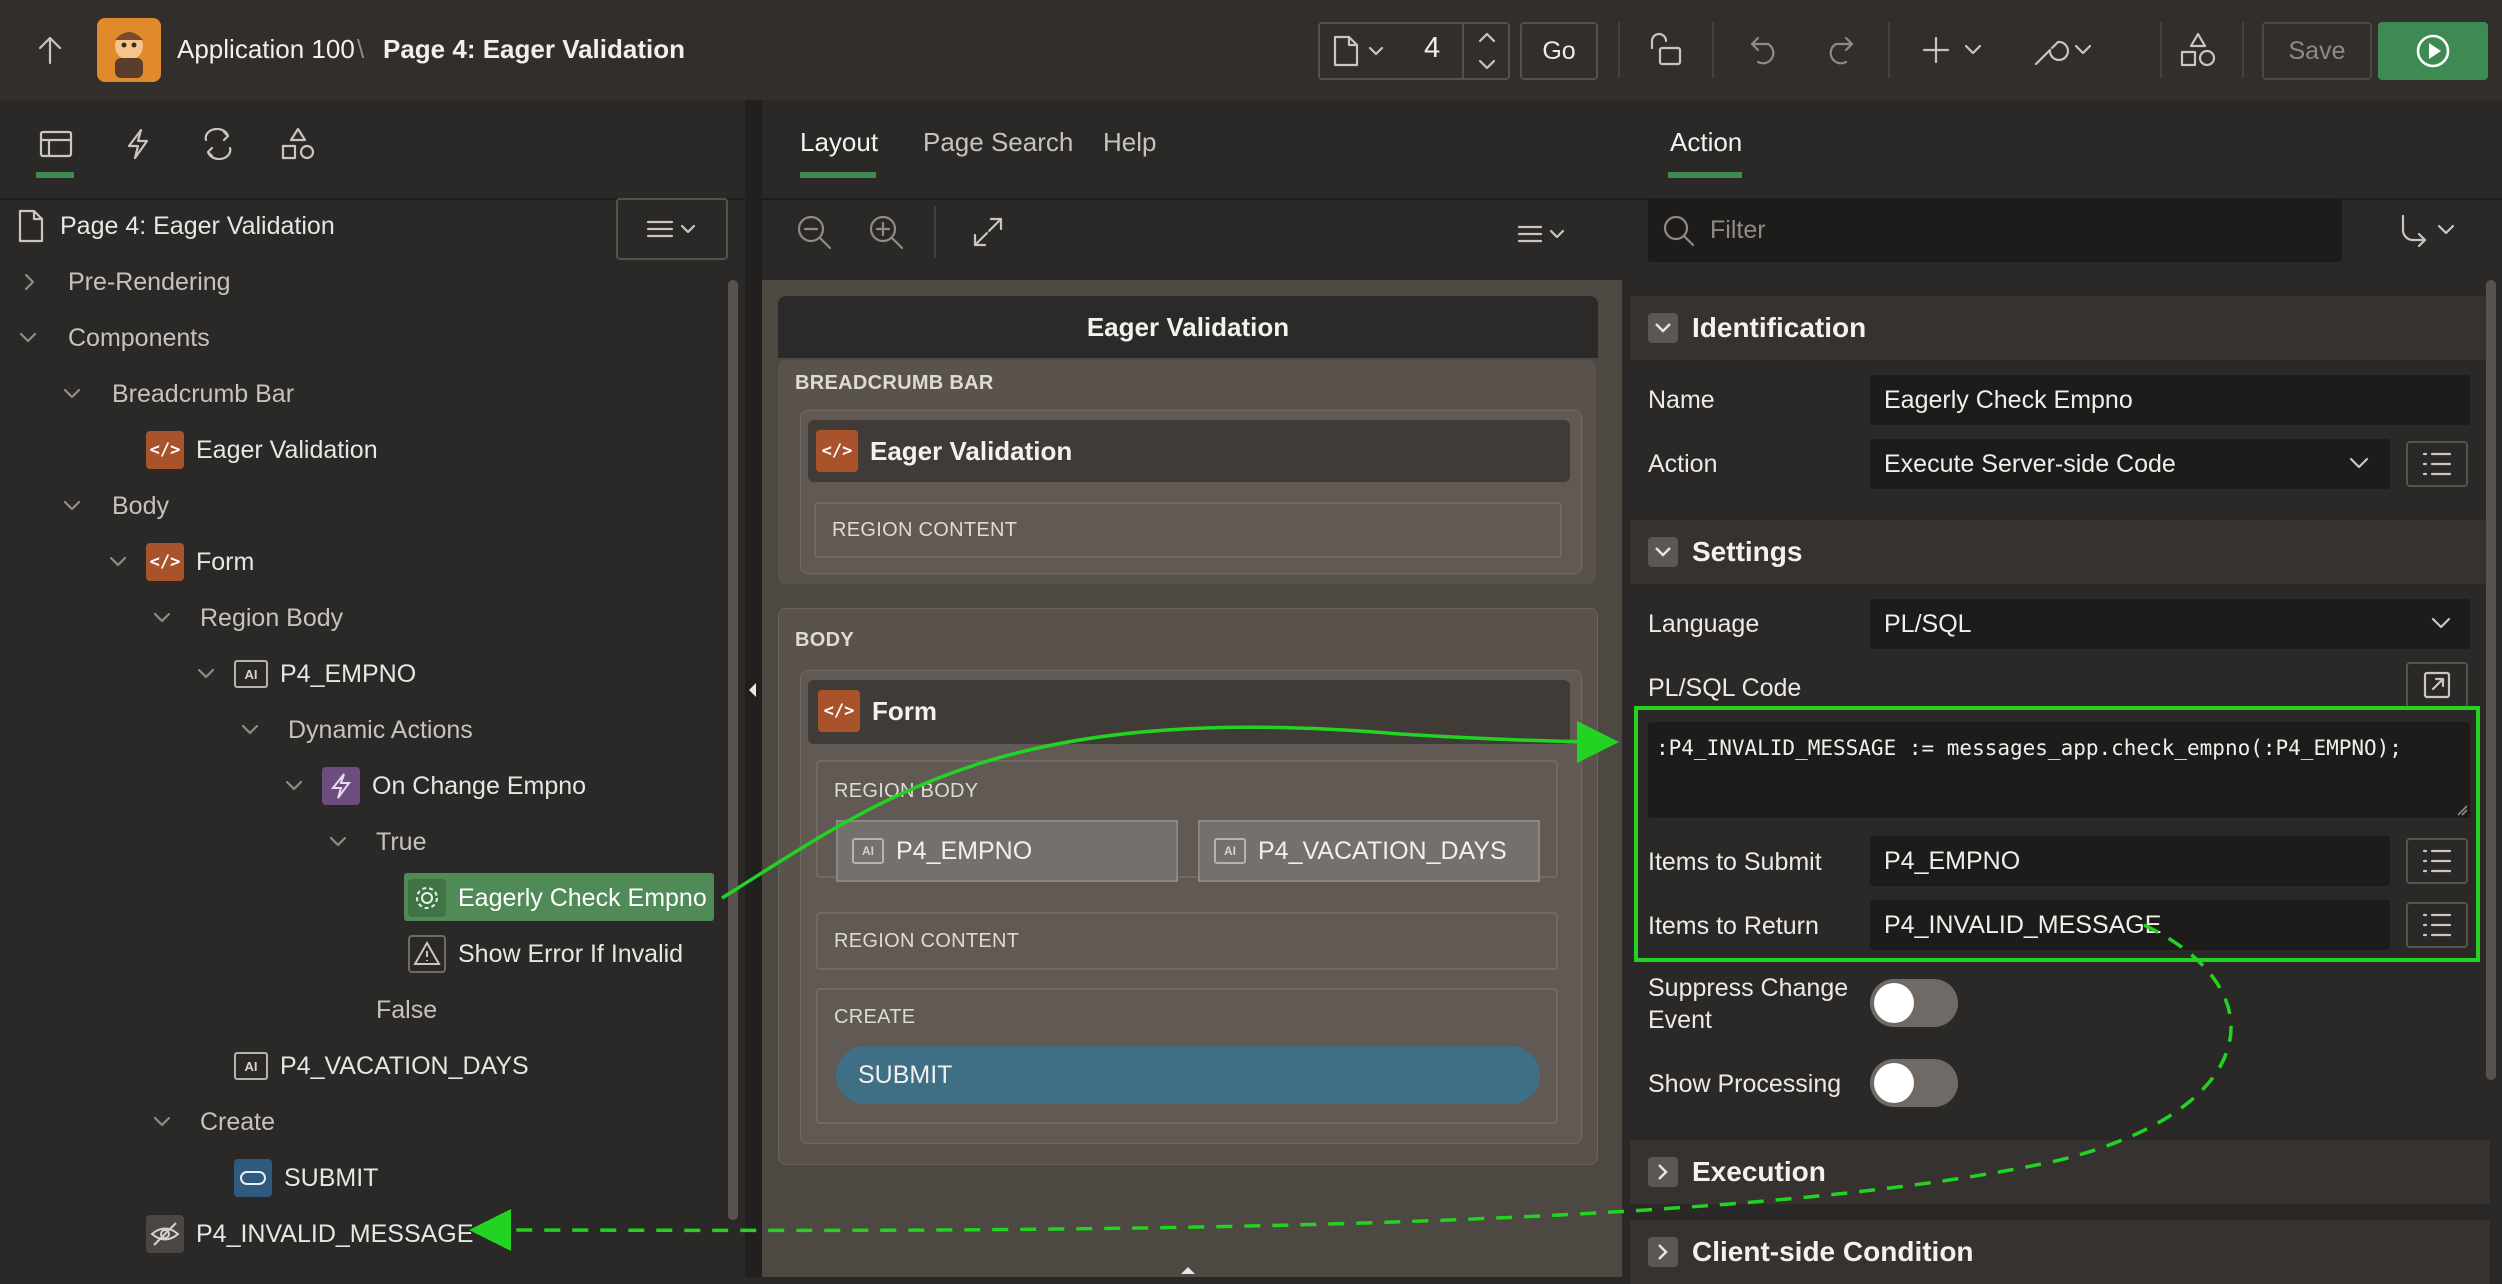 The height and width of the screenshot is (1284, 2502). Describe the element at coordinates (380, 730) in the screenshot. I see `tree-node-dynamic-actions: Dynamic Actions` at that location.